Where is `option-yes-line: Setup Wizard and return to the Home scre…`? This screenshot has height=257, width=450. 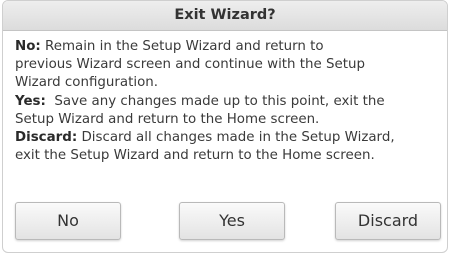
option-yes-line: Setup Wizard and return to the Home scre… is located at coordinates (167, 119).